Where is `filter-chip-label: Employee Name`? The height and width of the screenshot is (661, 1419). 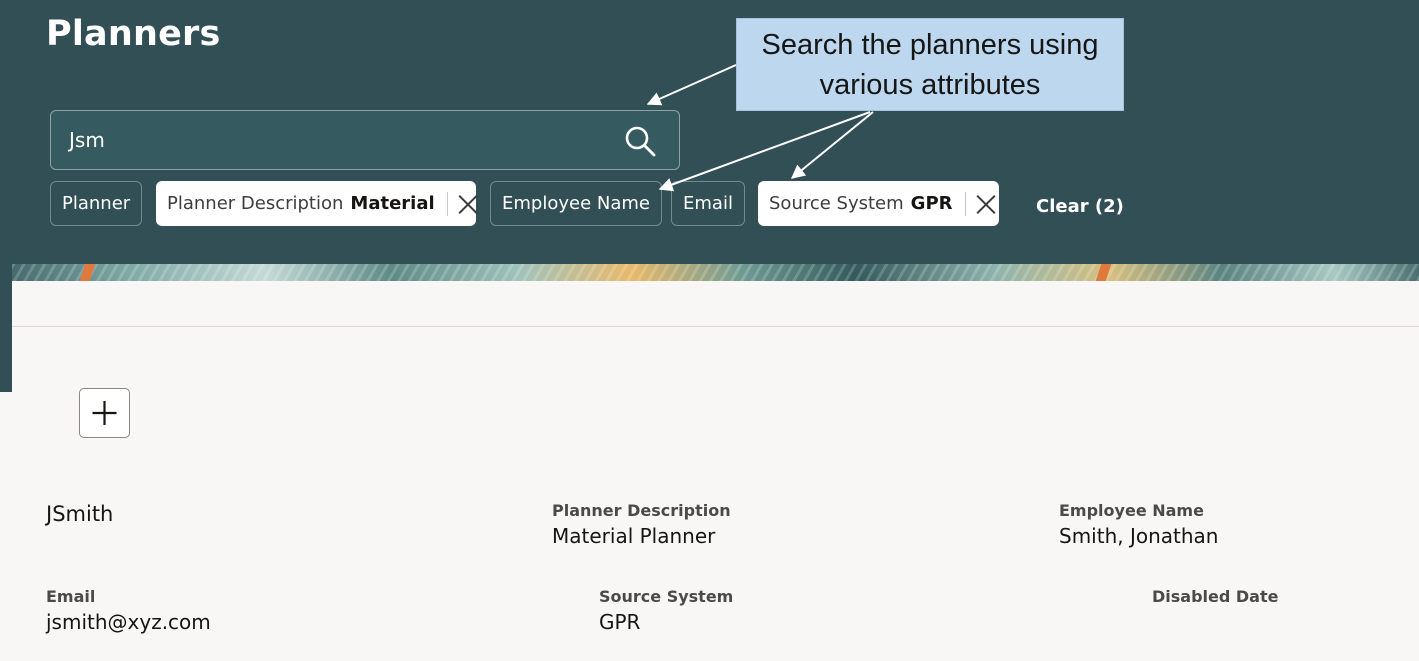
filter-chip-label: Employee Name is located at coordinates (576, 203).